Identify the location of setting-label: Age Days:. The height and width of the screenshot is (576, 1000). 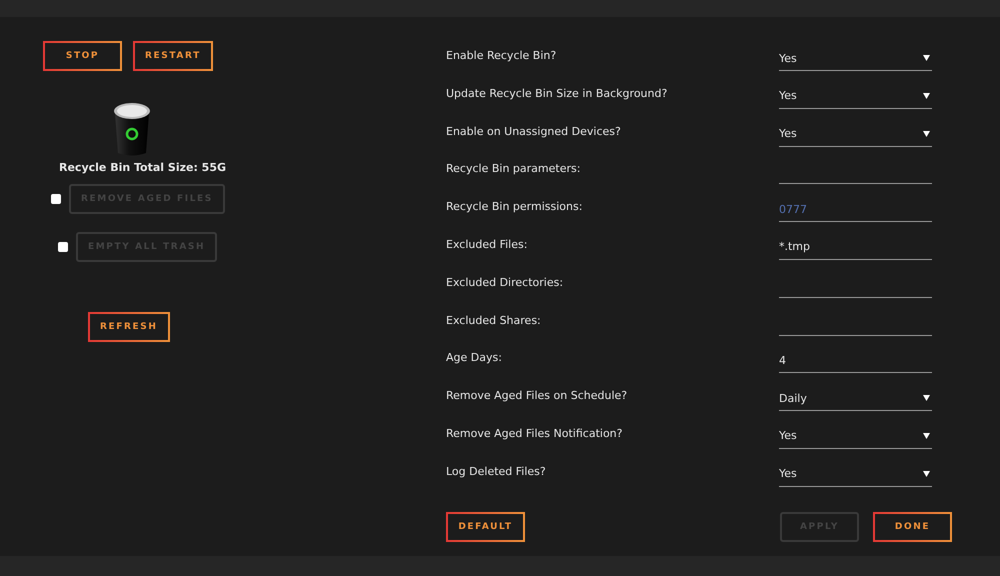
(474, 358).